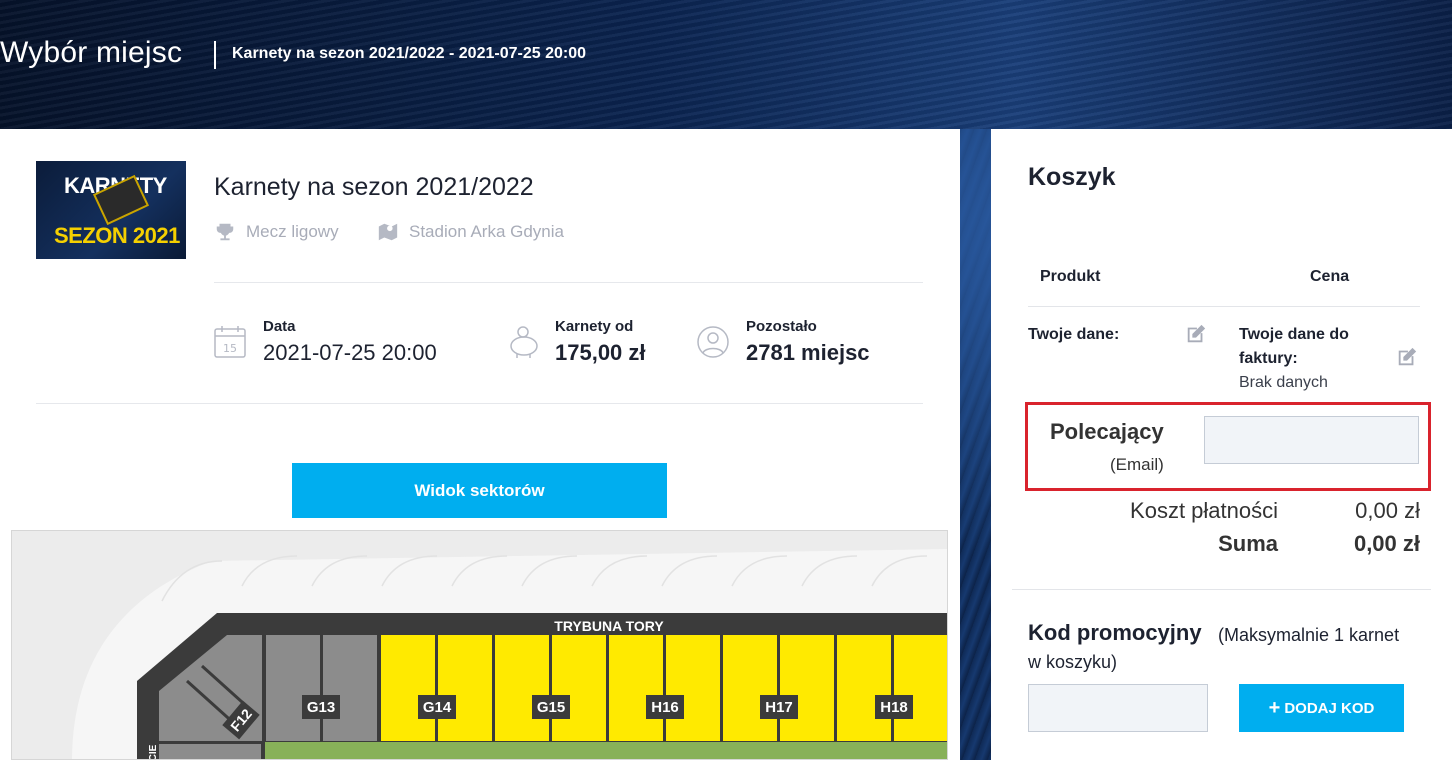 The height and width of the screenshot is (760, 1452). I want to click on edit-data-icon, so click(1196, 334).